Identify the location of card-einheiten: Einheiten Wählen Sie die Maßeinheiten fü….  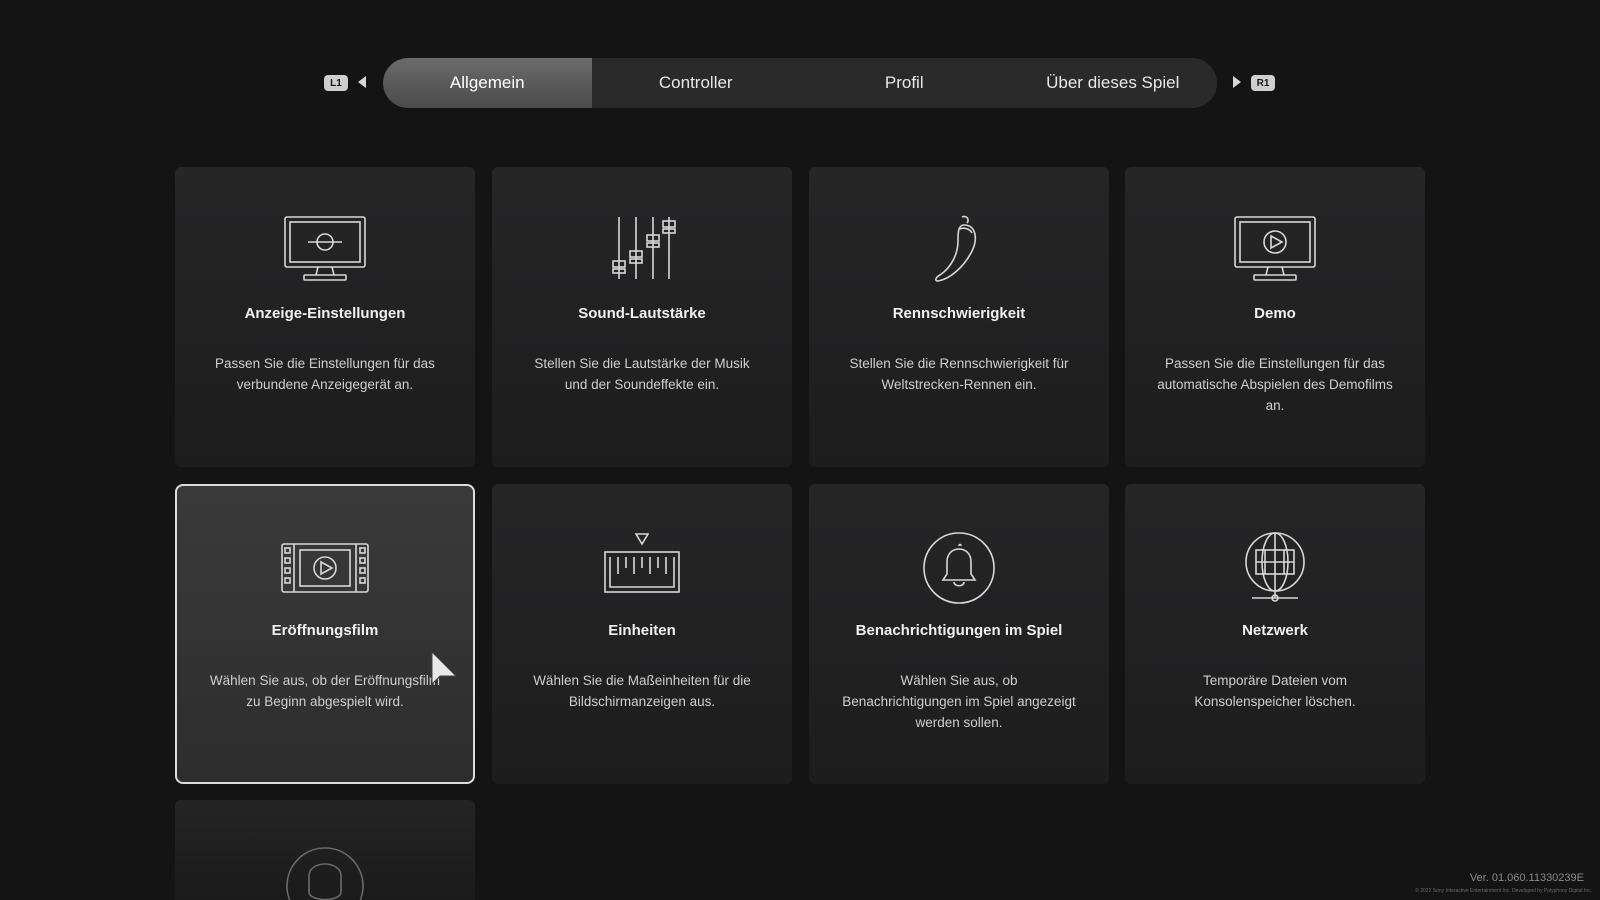
(642, 634).